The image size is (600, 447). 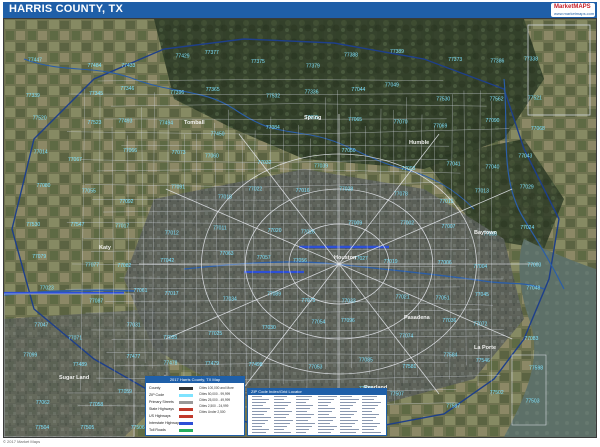 I want to click on zip-label: 77083, so click(x=531, y=339).